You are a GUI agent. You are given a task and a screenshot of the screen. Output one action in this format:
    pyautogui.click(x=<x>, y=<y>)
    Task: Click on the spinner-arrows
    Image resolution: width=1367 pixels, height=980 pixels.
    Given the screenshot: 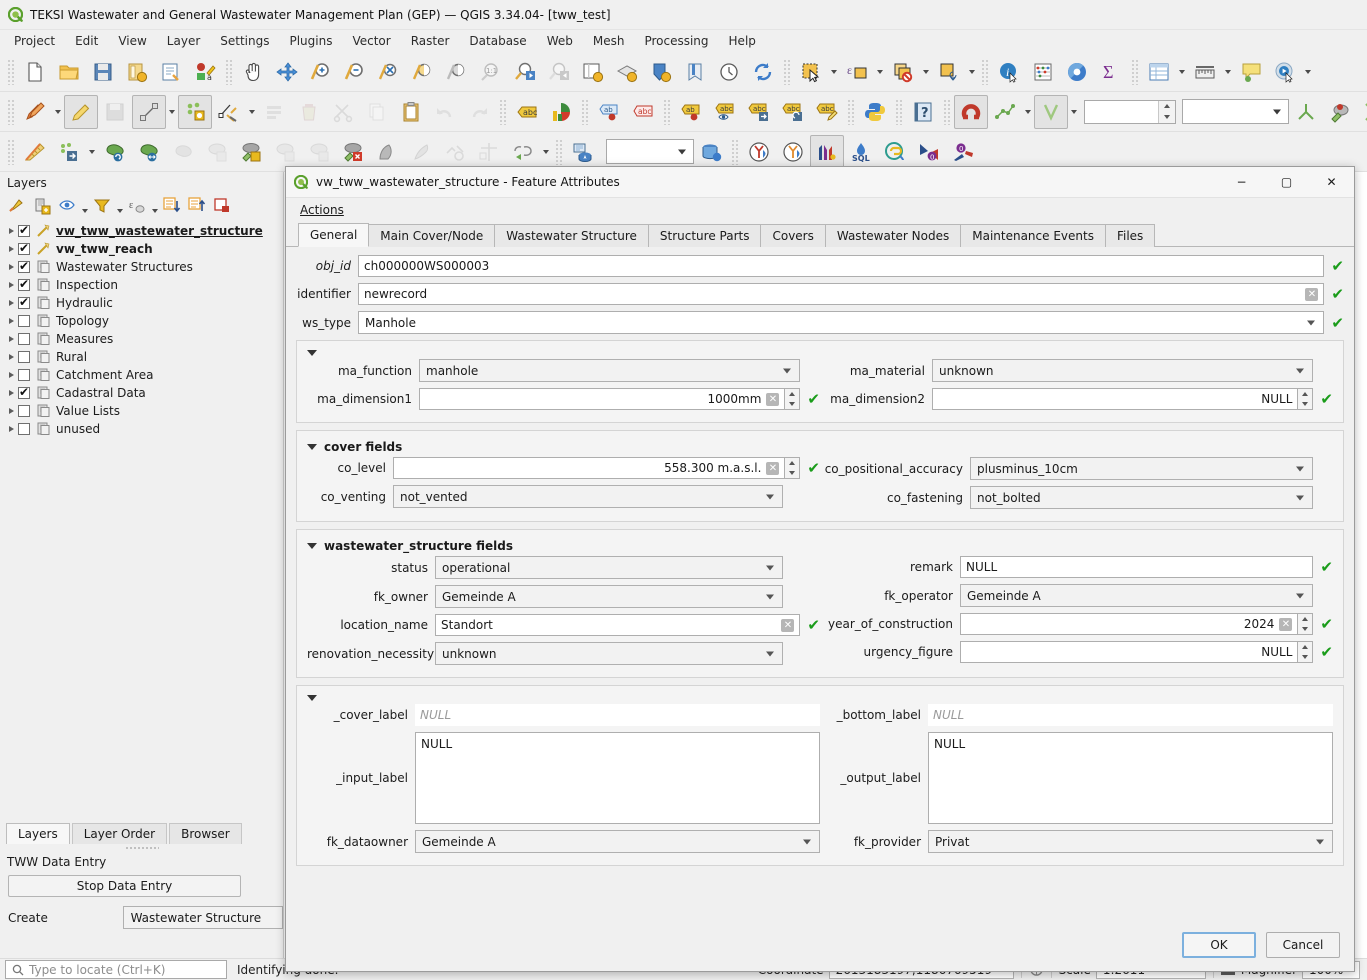 What is the action you would take?
    pyautogui.click(x=1166, y=111)
    